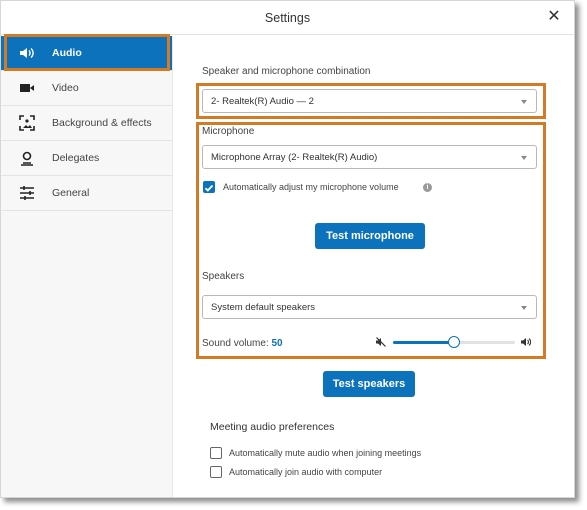 The image size is (587, 510). Describe the element at coordinates (67, 53) in the screenshot. I see `sidebar-item-label: Audio` at that location.